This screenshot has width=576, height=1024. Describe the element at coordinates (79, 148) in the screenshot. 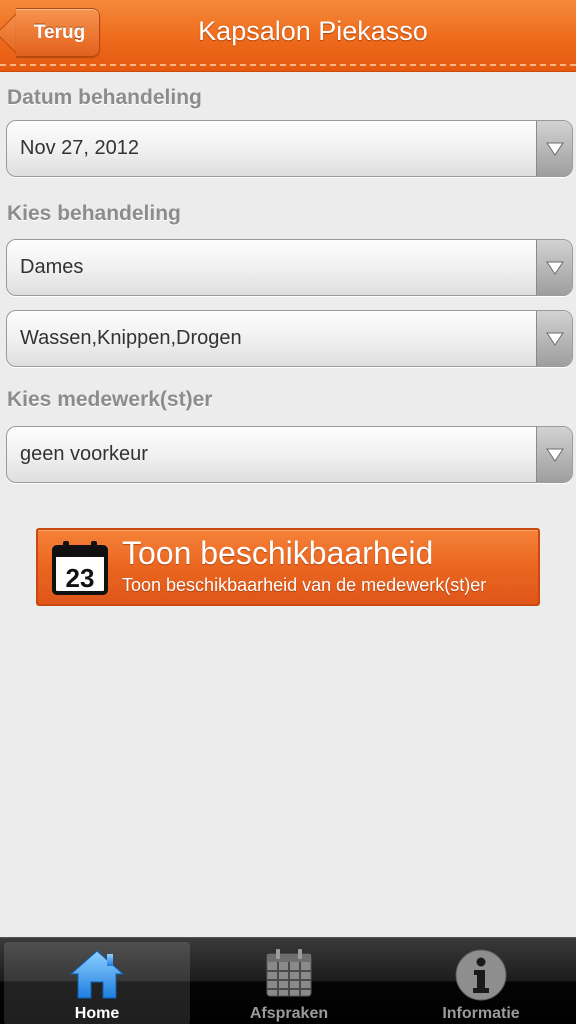

I see `date-select-value: Nov 27, 2012` at that location.